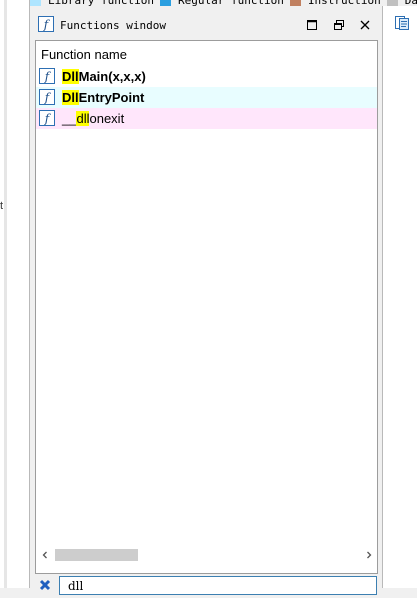 This screenshot has height=598, width=417. Describe the element at coordinates (339, 25) in the screenshot. I see `restore-icon` at that location.